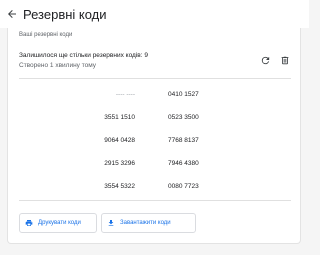  I want to click on code-value: 0410 1527, so click(183, 94).